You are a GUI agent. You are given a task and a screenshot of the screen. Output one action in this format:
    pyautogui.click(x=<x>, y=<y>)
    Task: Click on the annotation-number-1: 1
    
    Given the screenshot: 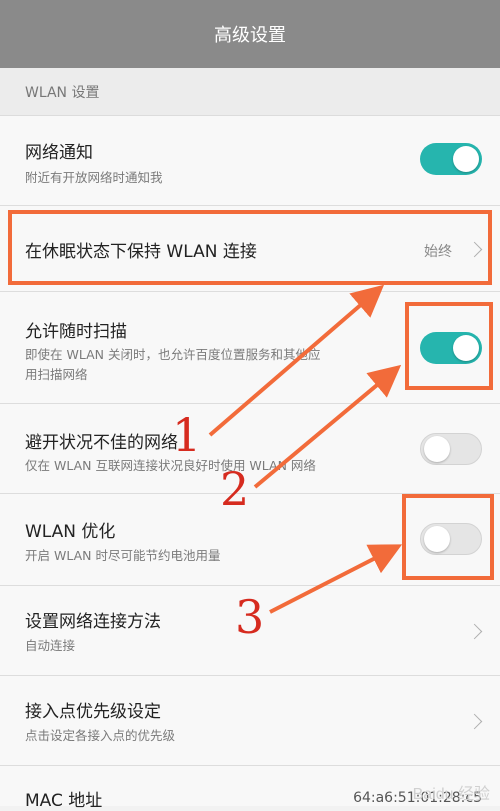 What is the action you would take?
    pyautogui.click(x=187, y=435)
    